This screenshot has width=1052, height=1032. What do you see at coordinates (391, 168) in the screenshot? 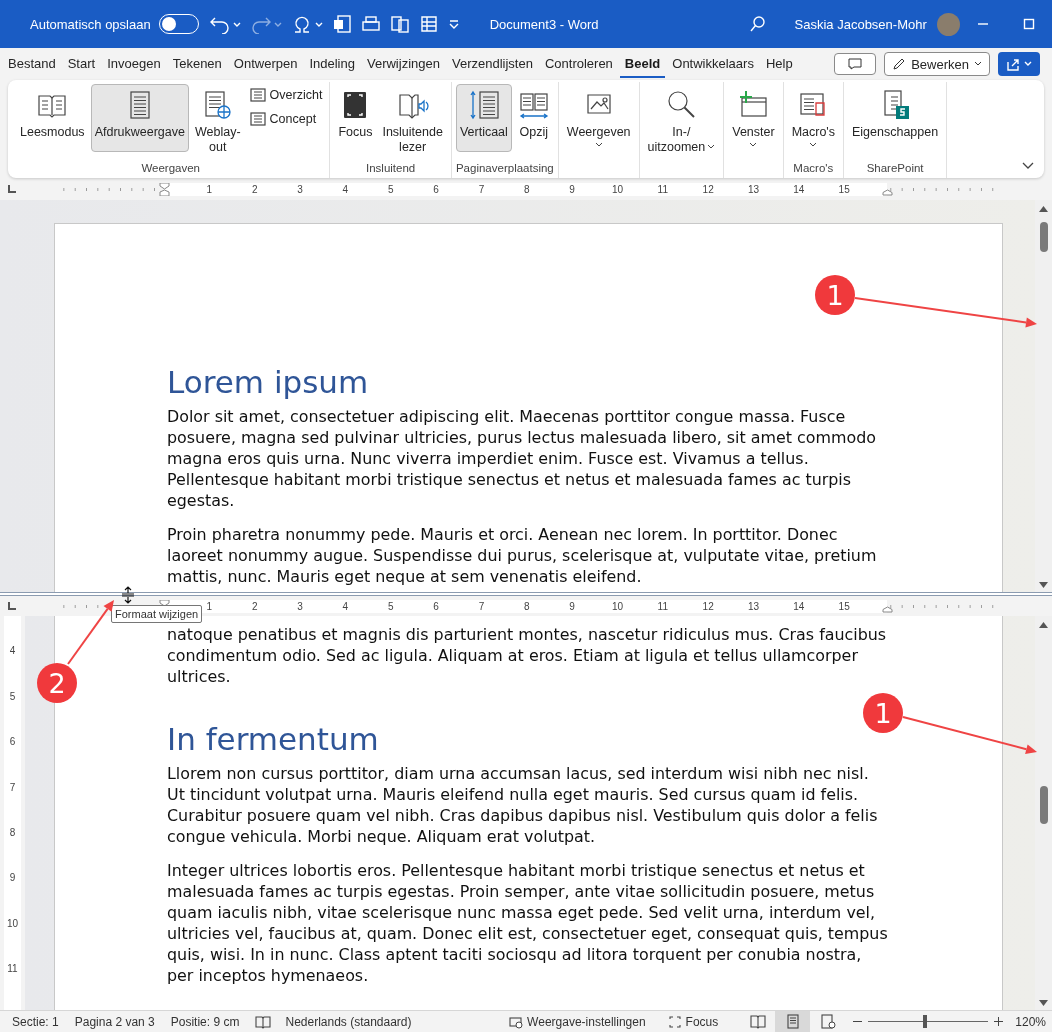
I see `group-label: Insluitend` at bounding box center [391, 168].